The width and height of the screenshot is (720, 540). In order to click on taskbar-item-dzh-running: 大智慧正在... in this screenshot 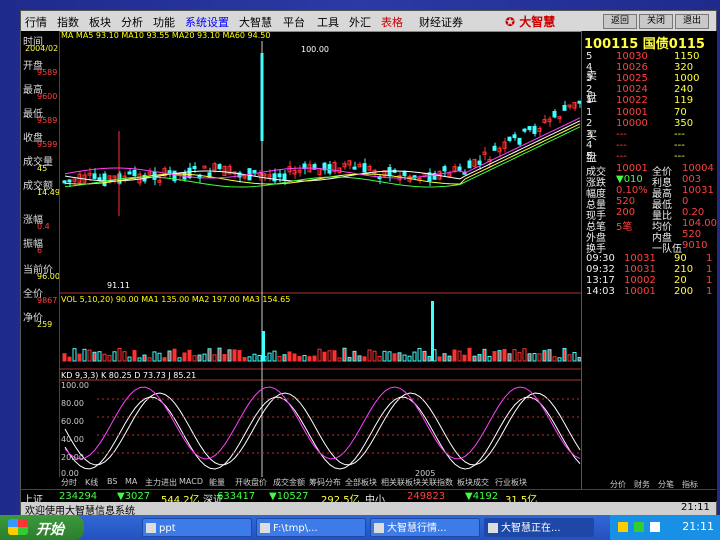, I will do `click(539, 527)`.